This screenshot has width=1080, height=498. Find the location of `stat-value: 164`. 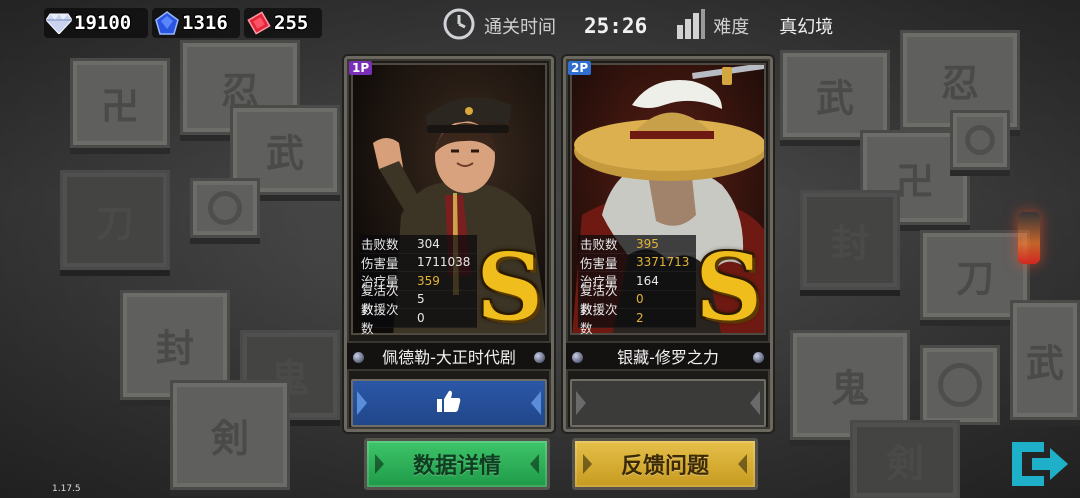

stat-value: 164 is located at coordinates (647, 280).